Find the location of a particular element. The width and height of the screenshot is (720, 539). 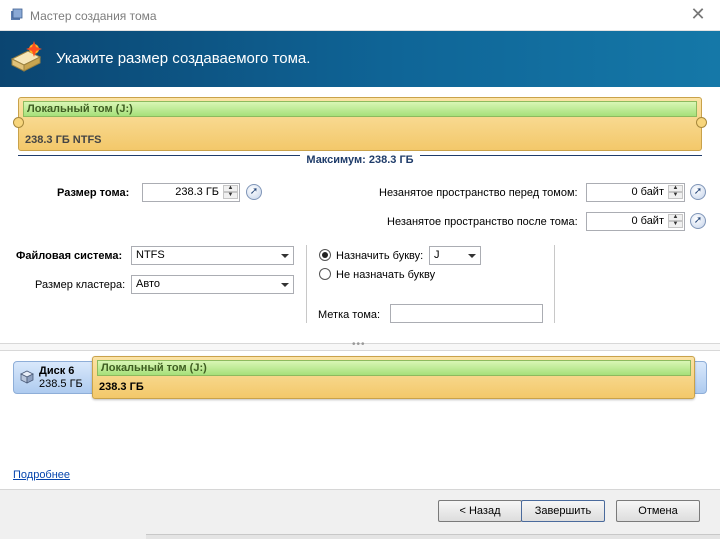

bottom-strip is located at coordinates (433, 536).